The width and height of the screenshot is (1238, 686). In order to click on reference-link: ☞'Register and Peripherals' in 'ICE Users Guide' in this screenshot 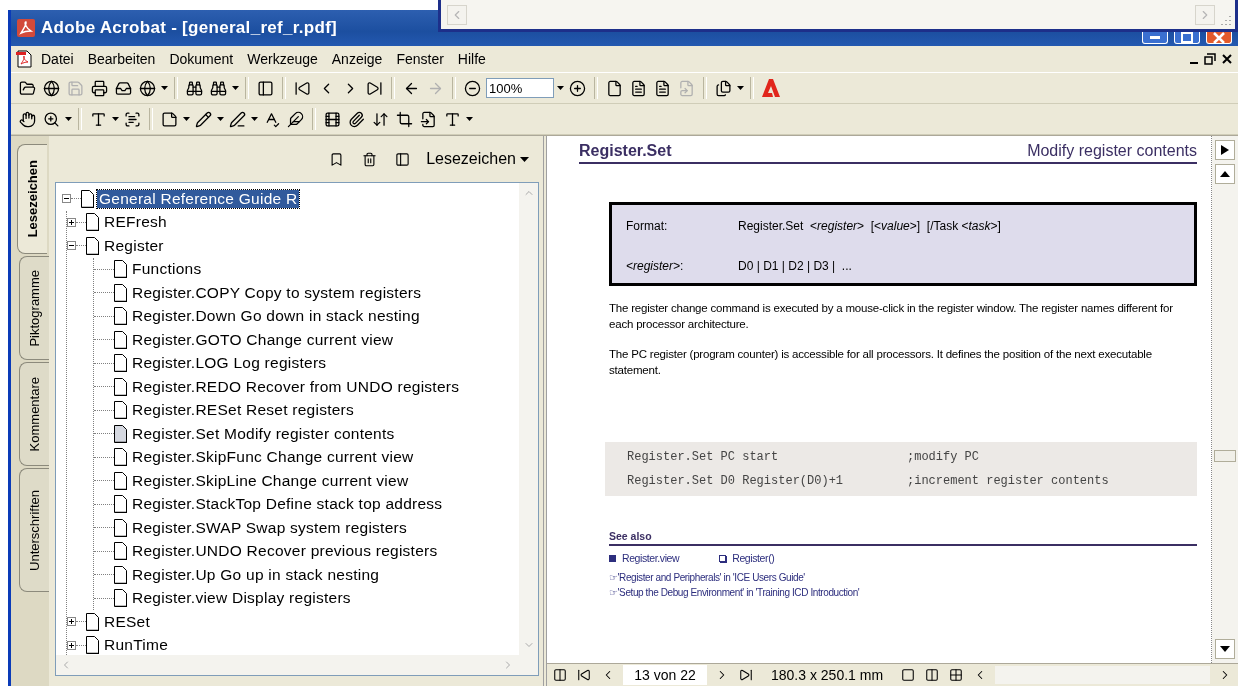, I will do `click(903, 577)`.